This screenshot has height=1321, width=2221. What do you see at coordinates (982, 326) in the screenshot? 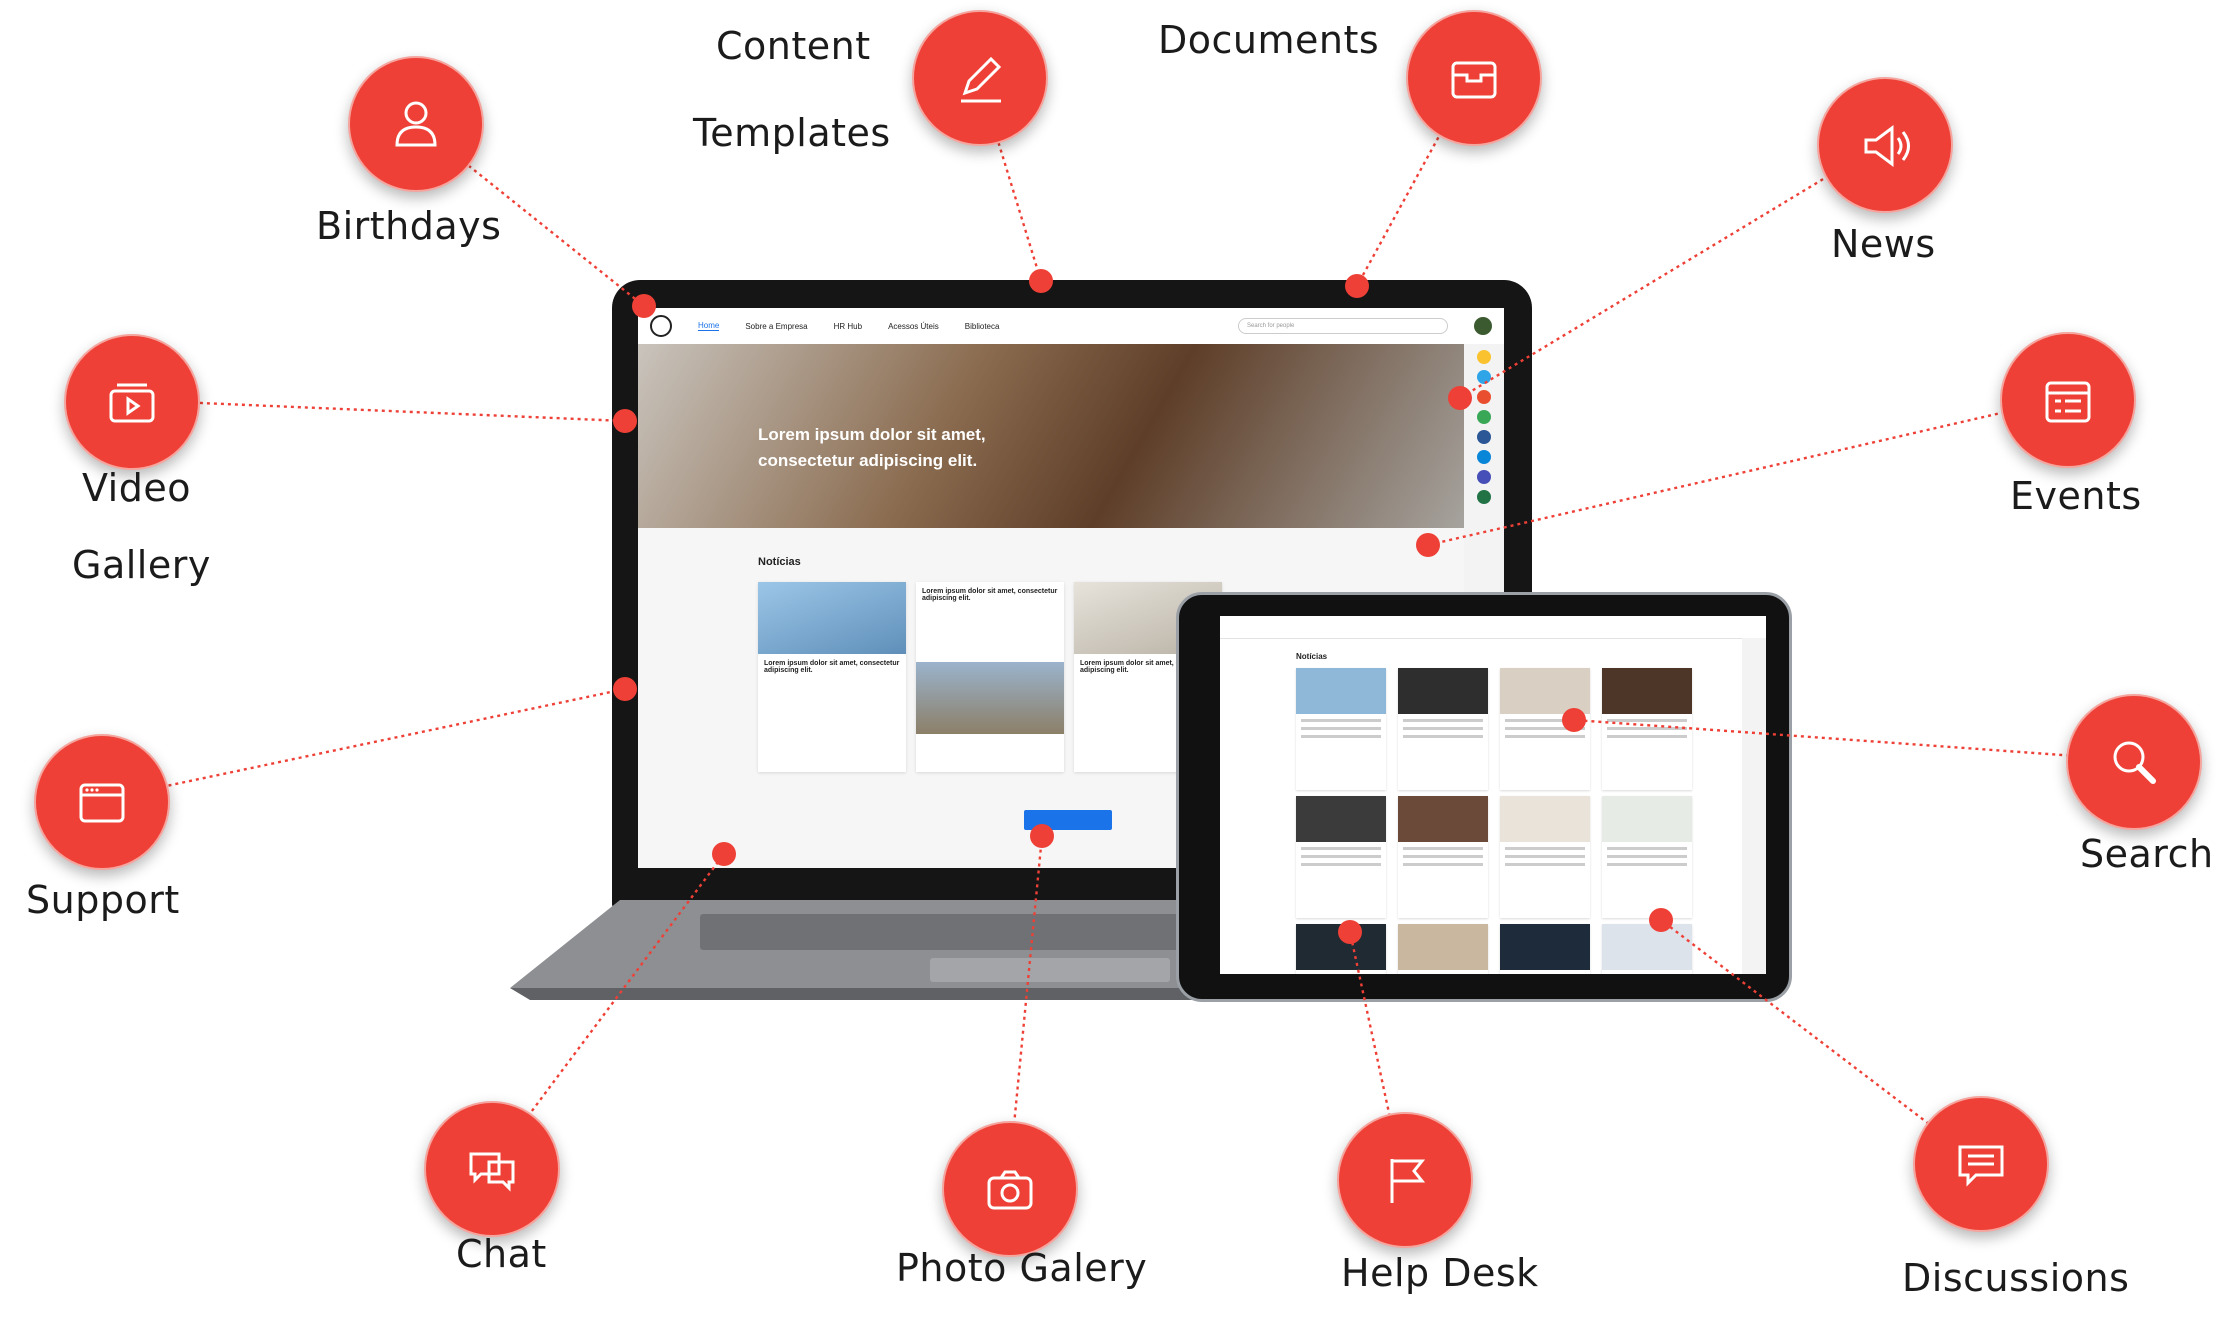
I see `nav-biblioteca: Biblioteca` at bounding box center [982, 326].